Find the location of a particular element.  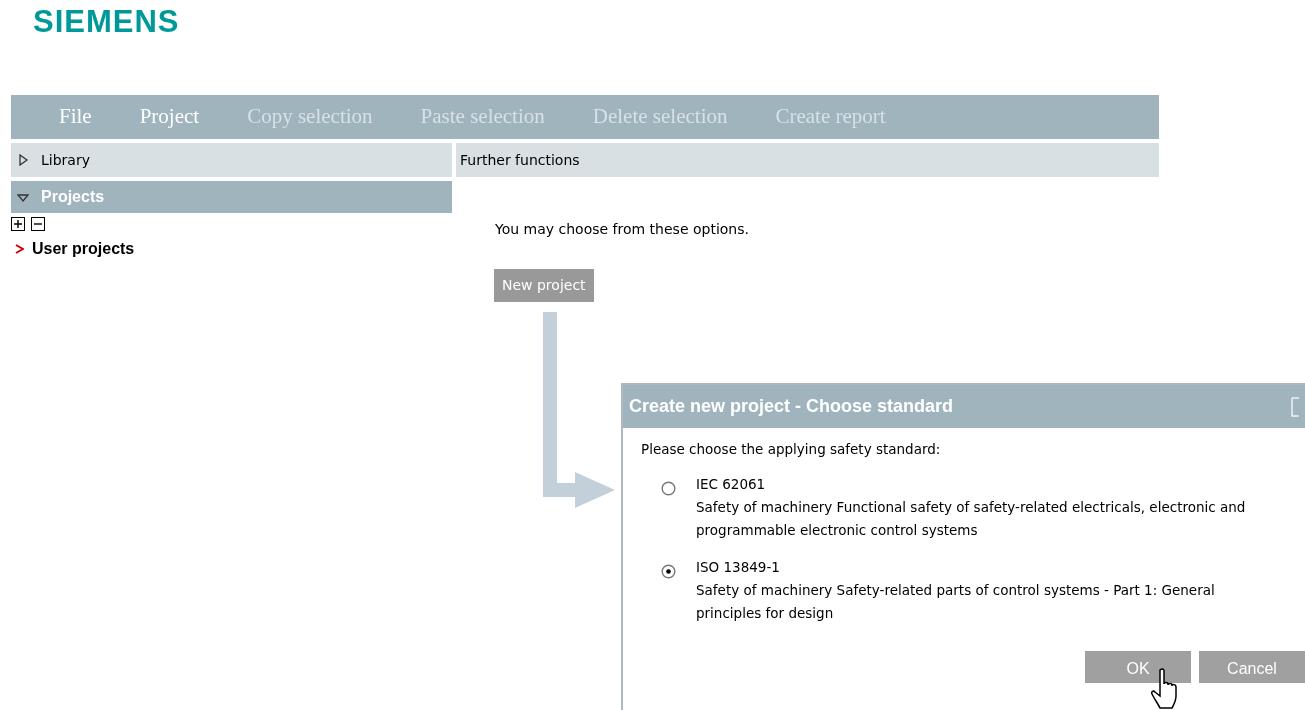

dialog-prompt: Please choose the applying safety standard: is located at coordinates (791, 449).